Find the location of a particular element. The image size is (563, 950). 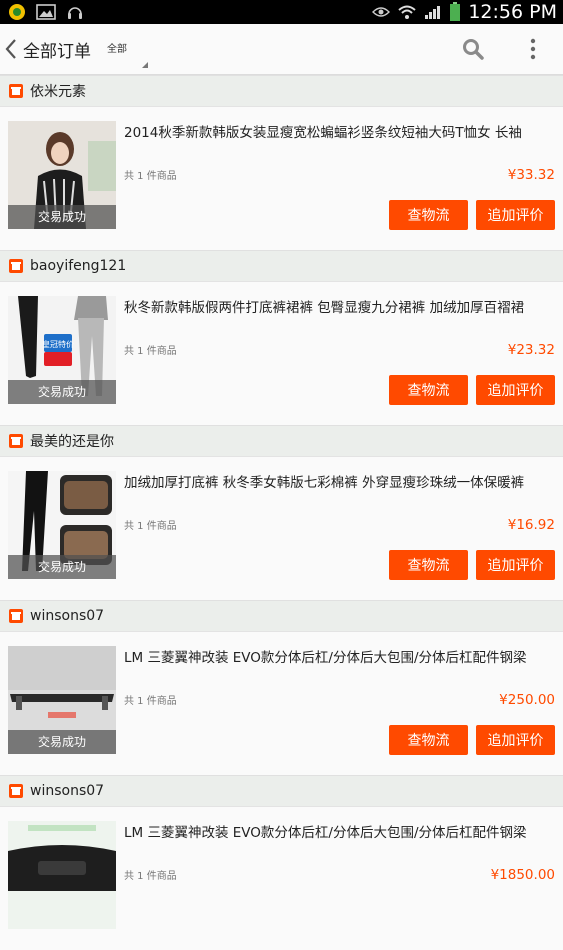

shop-header: 最美的还是你 is located at coordinates (281, 441).